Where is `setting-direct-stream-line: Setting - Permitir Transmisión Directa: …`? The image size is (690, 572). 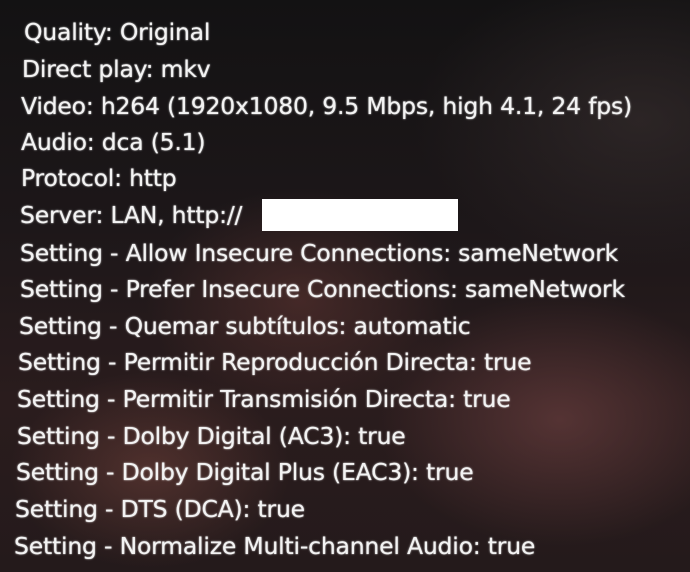 setting-direct-stream-line: Setting - Permitir Transmisión Directa: … is located at coordinates (264, 399).